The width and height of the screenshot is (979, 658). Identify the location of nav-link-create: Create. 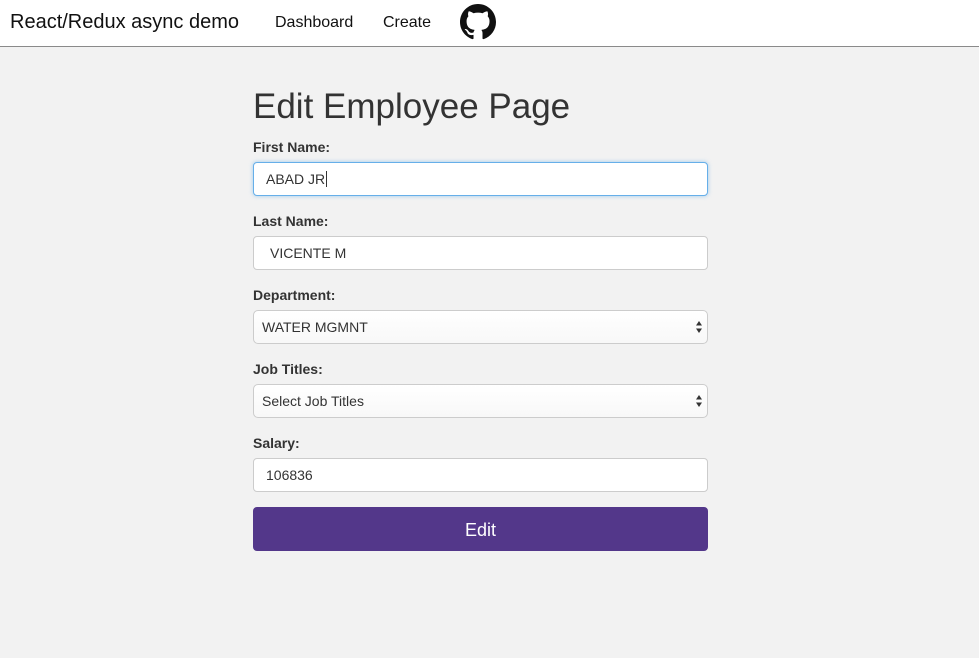
(407, 23).